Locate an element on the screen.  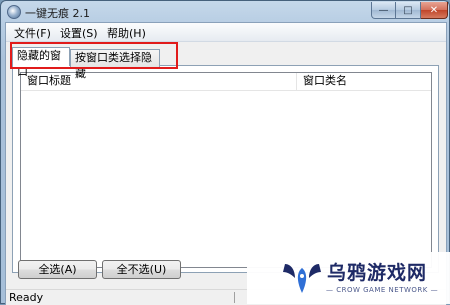
column-header-class: 窗口类名 is located at coordinates (364, 81).